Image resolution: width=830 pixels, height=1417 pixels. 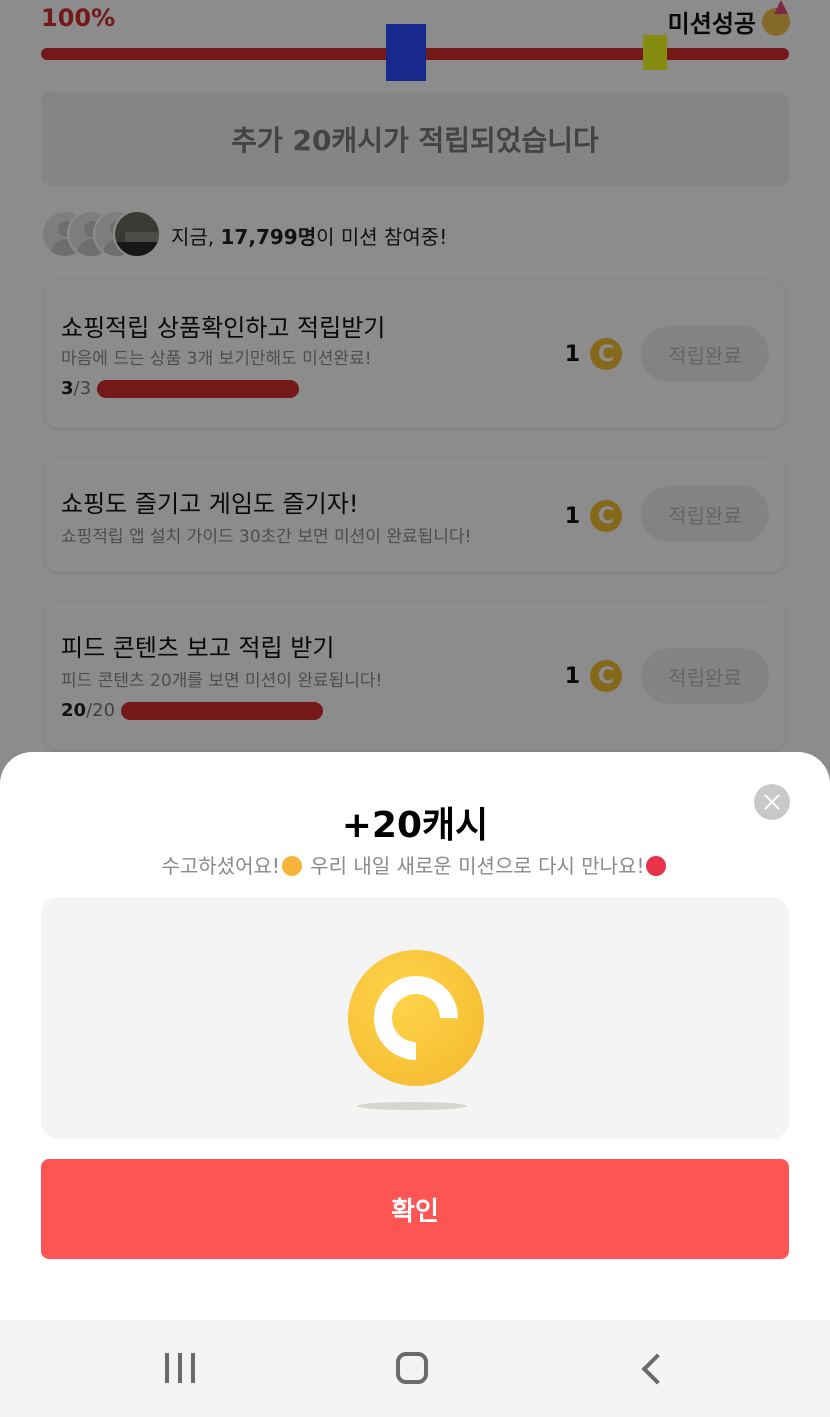 What do you see at coordinates (220, 866) in the screenshot?
I see `reward-message-part1: 수고하셨어요!` at bounding box center [220, 866].